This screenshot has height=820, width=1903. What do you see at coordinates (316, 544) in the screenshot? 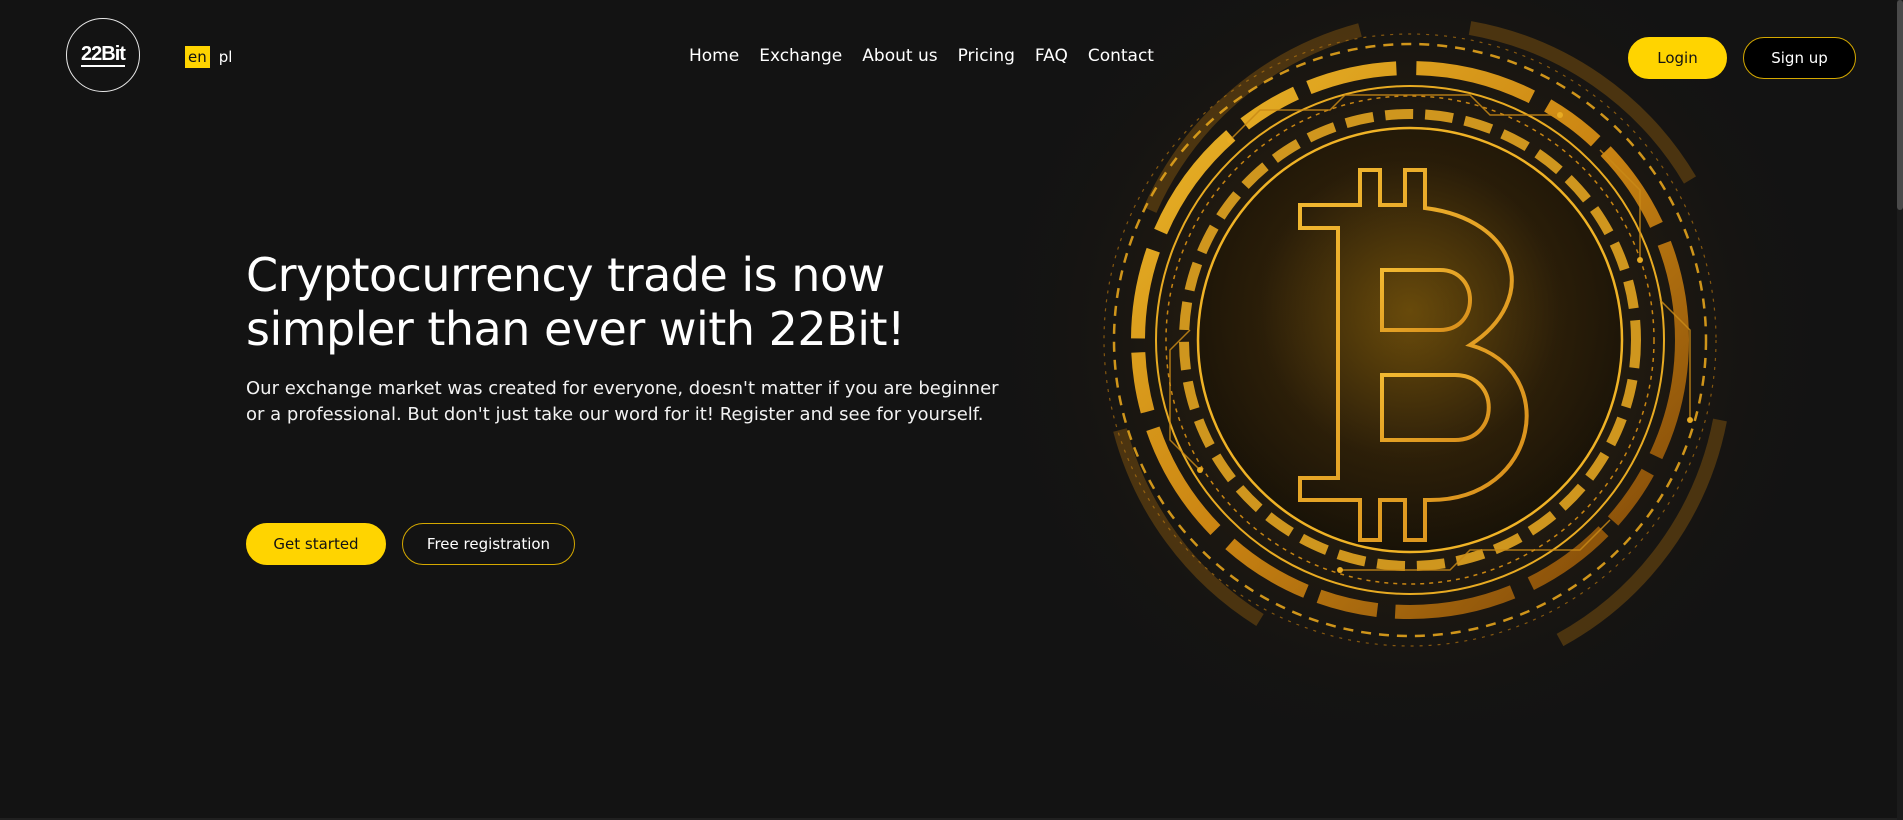
I see `get-started-button: Get started` at bounding box center [316, 544].